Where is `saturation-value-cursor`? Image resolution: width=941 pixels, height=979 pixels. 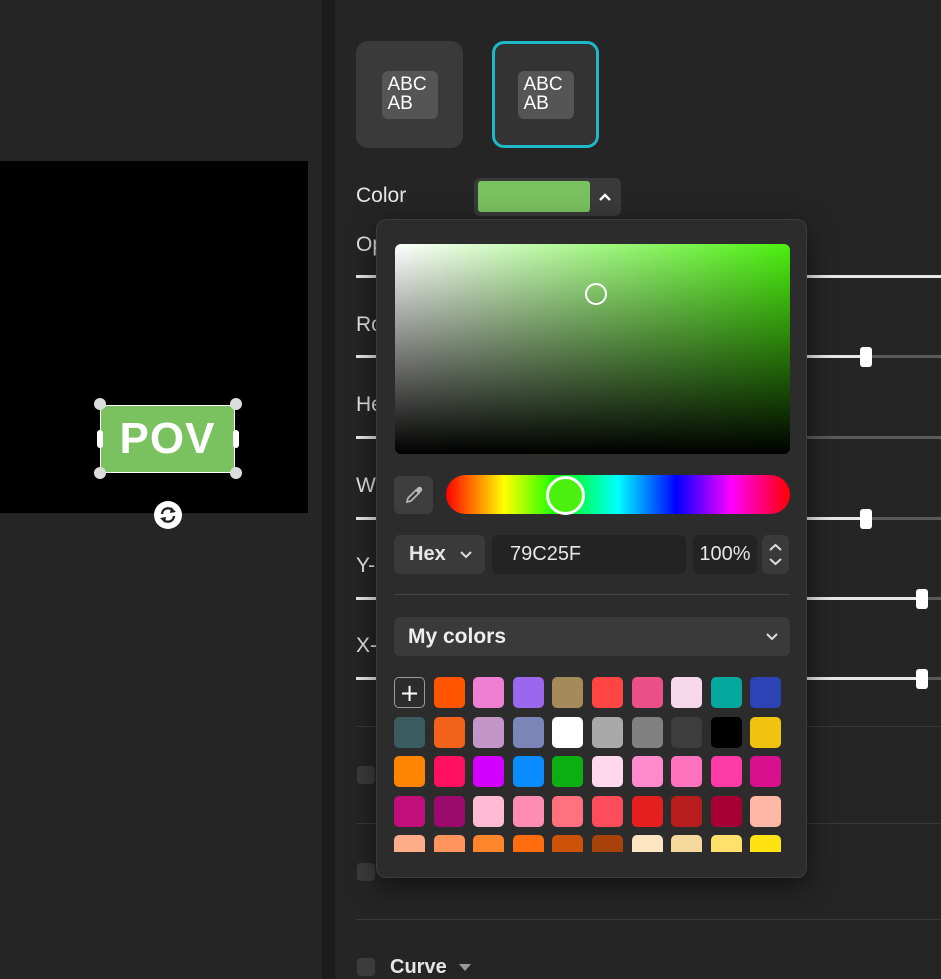
saturation-value-cursor is located at coordinates (596, 294).